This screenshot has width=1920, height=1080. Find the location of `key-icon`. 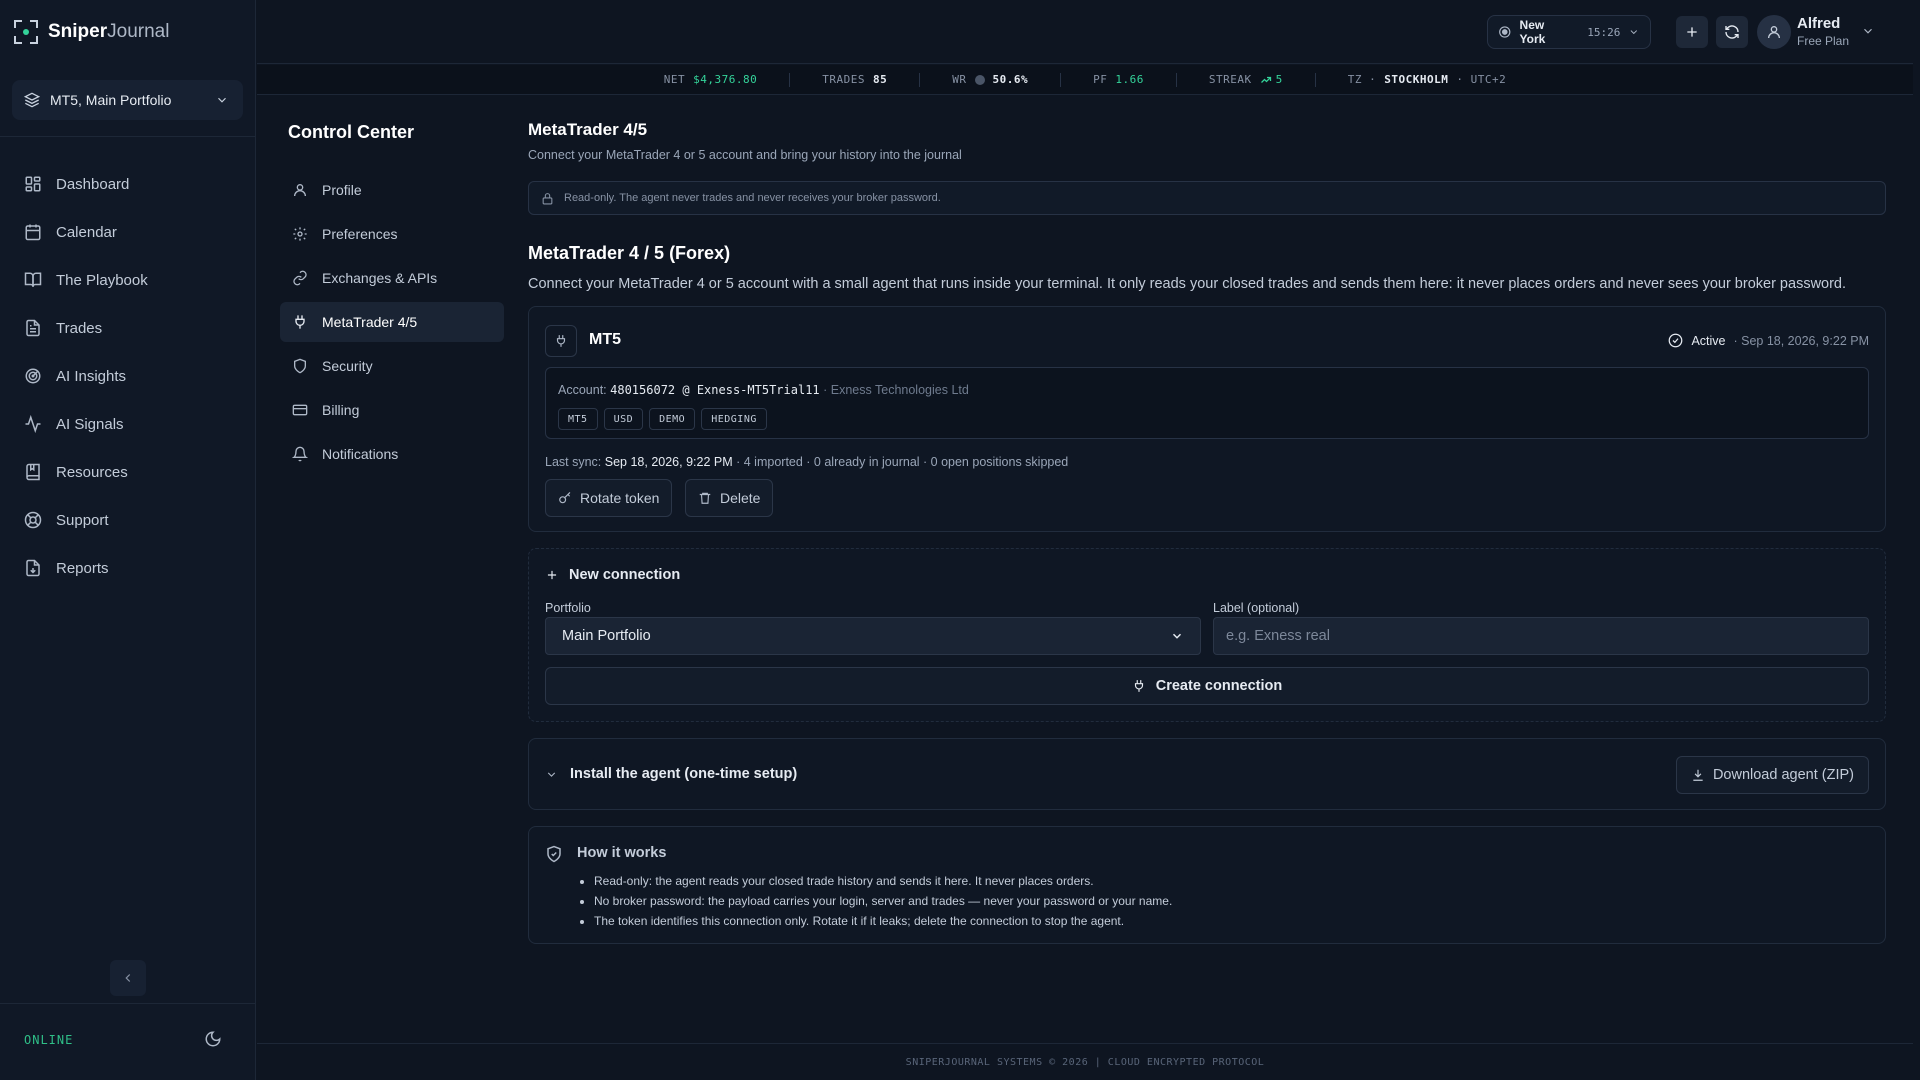

key-icon is located at coordinates (565, 498).